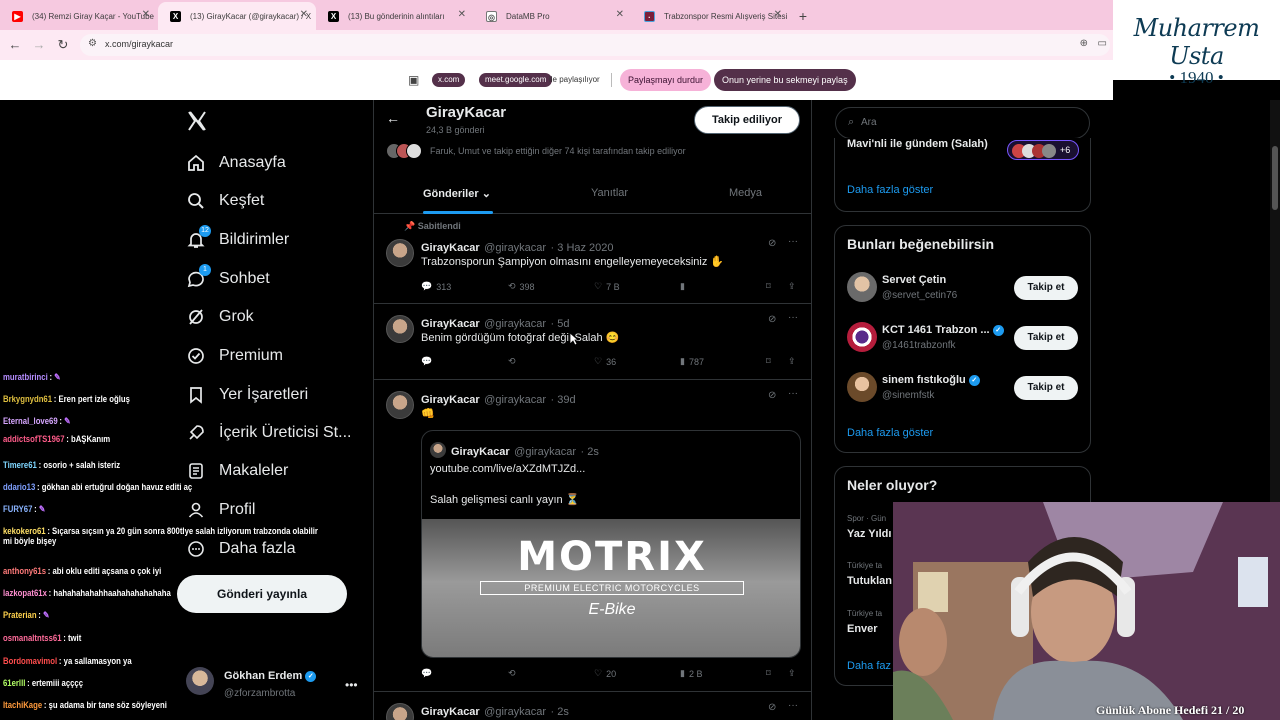  I want to click on tweet-time: · 2s, so click(560, 712).